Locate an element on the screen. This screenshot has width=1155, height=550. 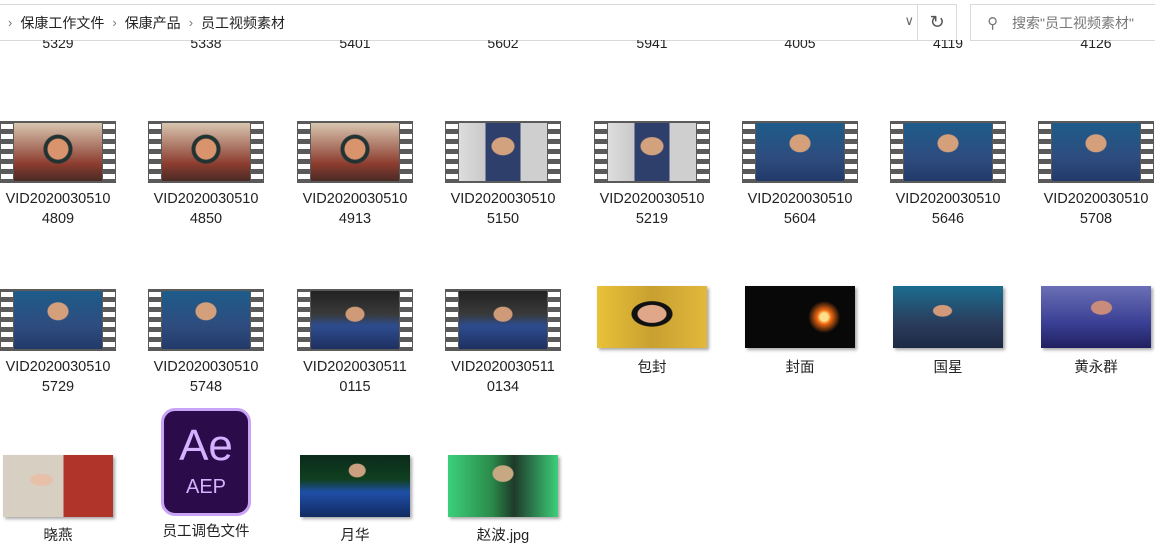
file-item: VID2020030510 4809 is located at coordinates (64, 175).